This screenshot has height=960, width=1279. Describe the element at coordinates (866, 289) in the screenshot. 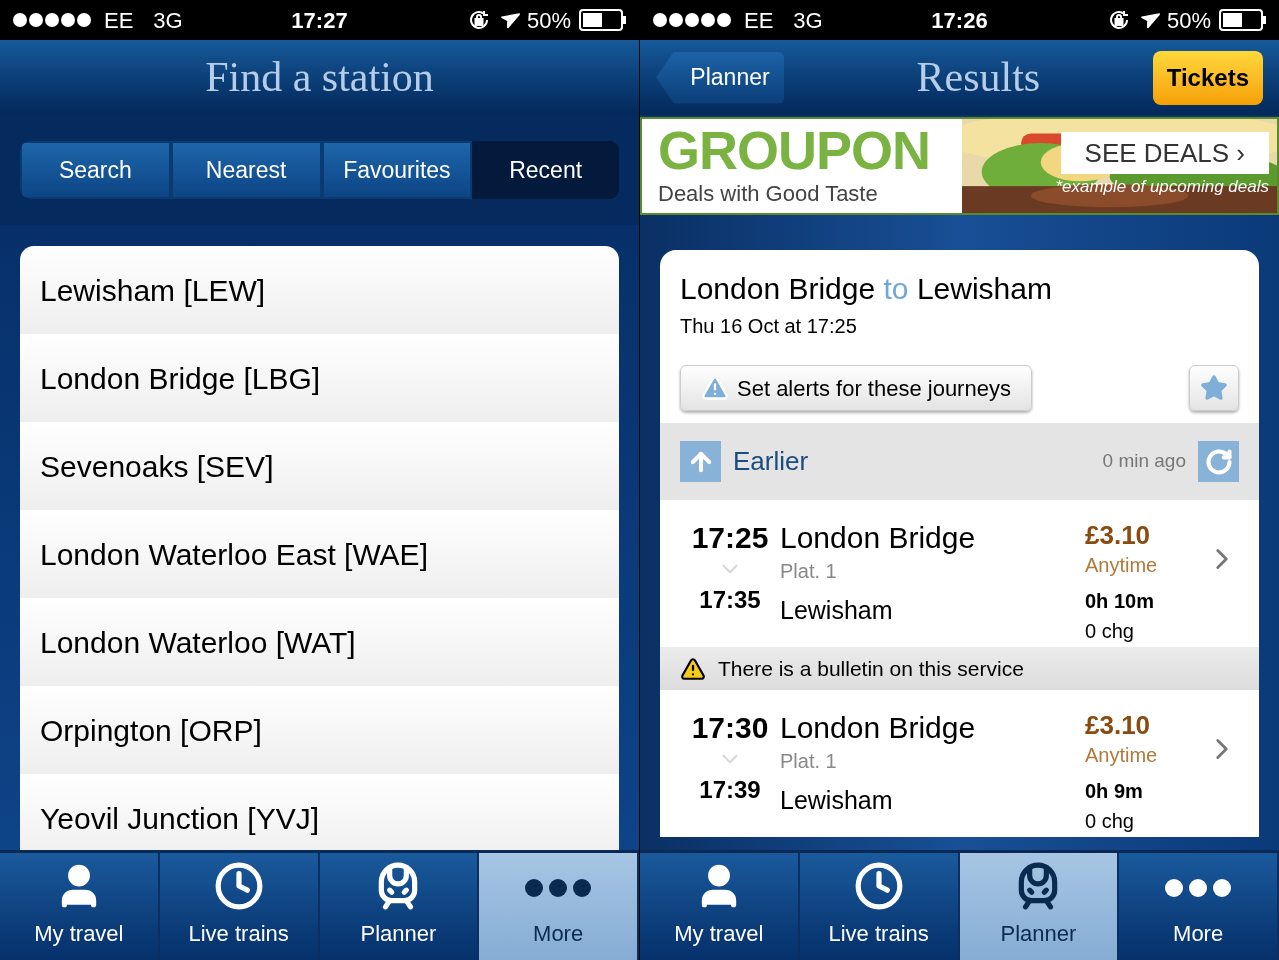

I see `route-title: London Bridge to Lewisham` at that location.